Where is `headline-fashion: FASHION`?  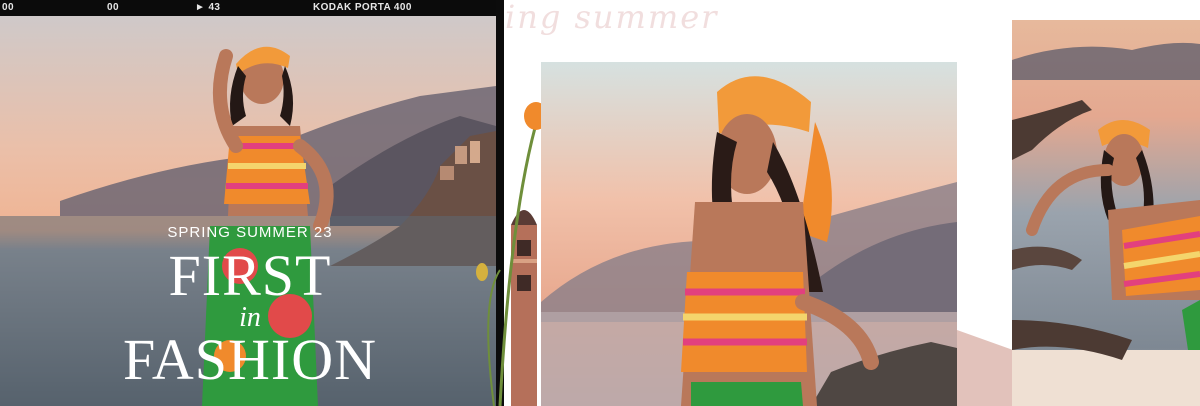
headline-fashion: FASHION is located at coordinates (250, 359).